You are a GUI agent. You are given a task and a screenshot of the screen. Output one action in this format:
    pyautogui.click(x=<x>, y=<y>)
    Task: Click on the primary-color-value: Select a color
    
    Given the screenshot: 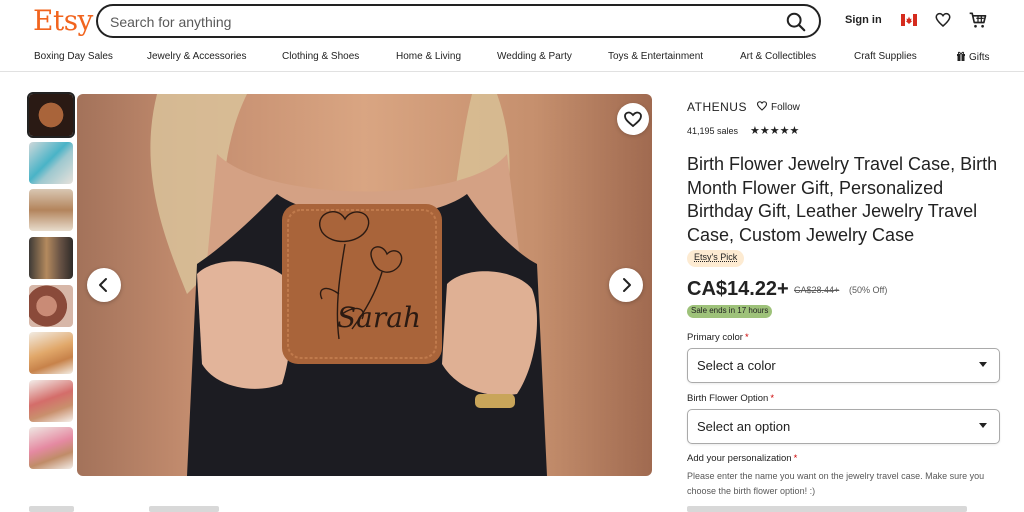 What is the action you would take?
    pyautogui.click(x=736, y=365)
    